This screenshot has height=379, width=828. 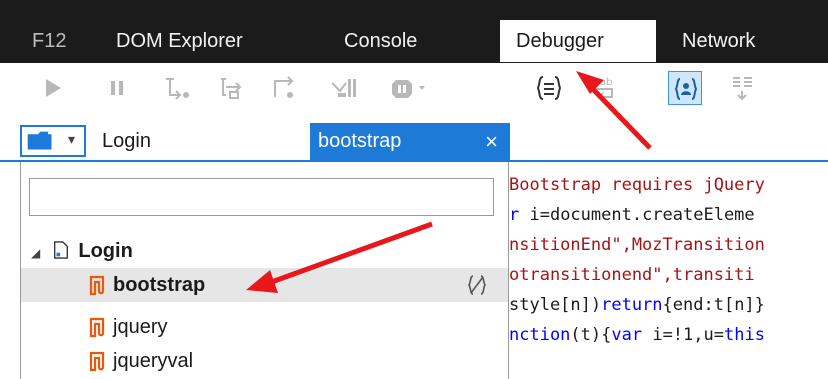 What do you see at coordinates (380, 41) in the screenshot?
I see `tab-console: Console` at bounding box center [380, 41].